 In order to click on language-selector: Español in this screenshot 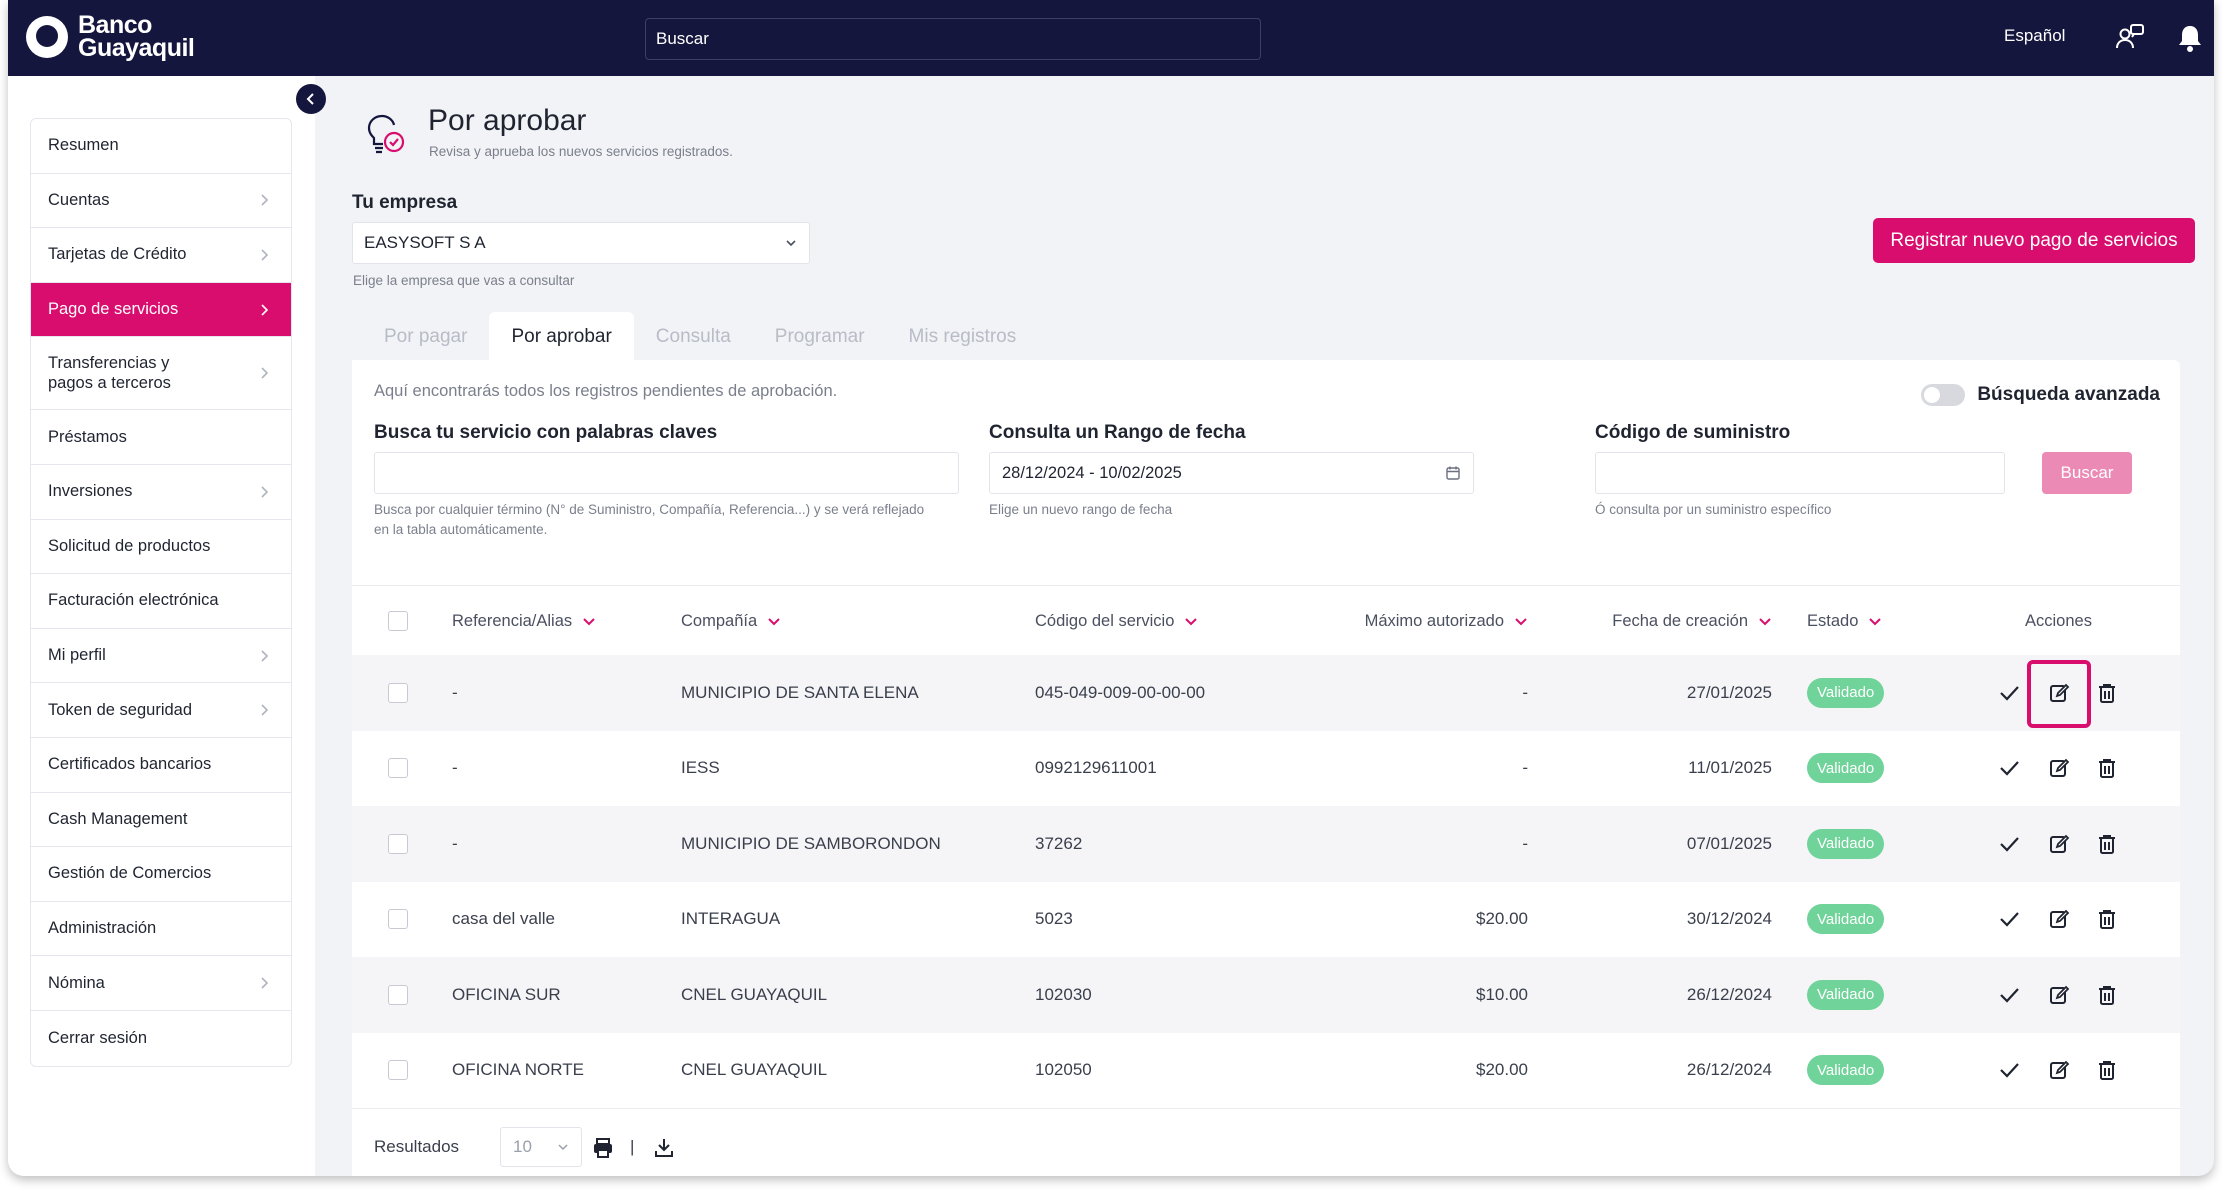, I will do `click(2034, 36)`.